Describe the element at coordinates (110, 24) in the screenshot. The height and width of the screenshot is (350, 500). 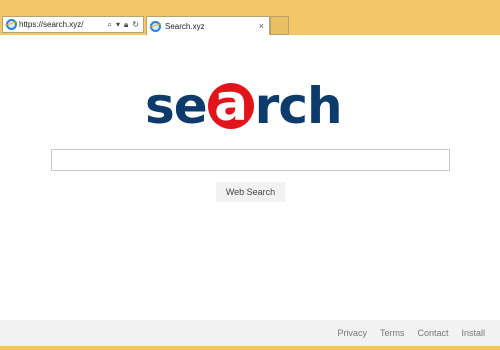
I see `search-icon: ⌕` at that location.